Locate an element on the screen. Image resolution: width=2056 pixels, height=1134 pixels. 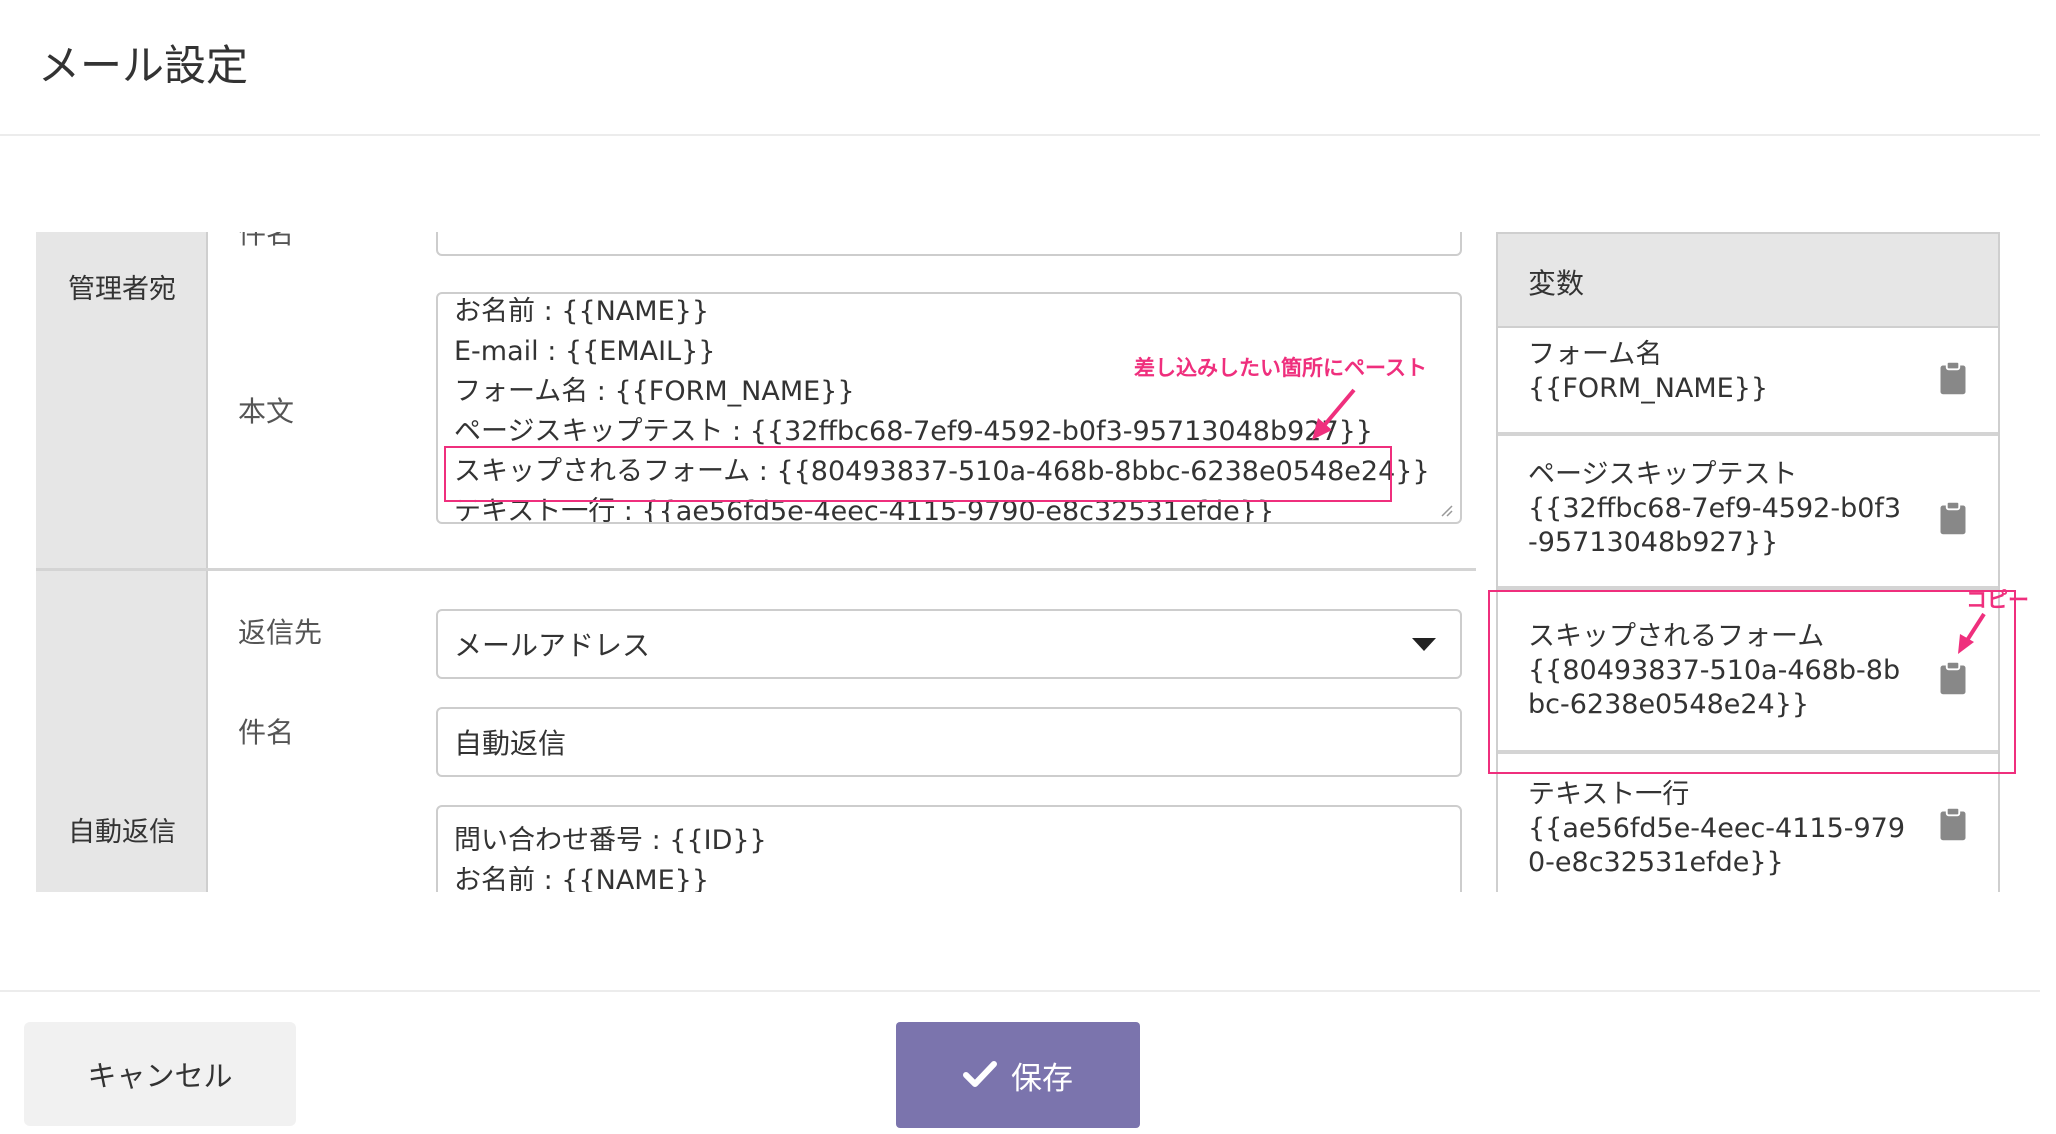
caret-down-icon is located at coordinates (1424, 644).